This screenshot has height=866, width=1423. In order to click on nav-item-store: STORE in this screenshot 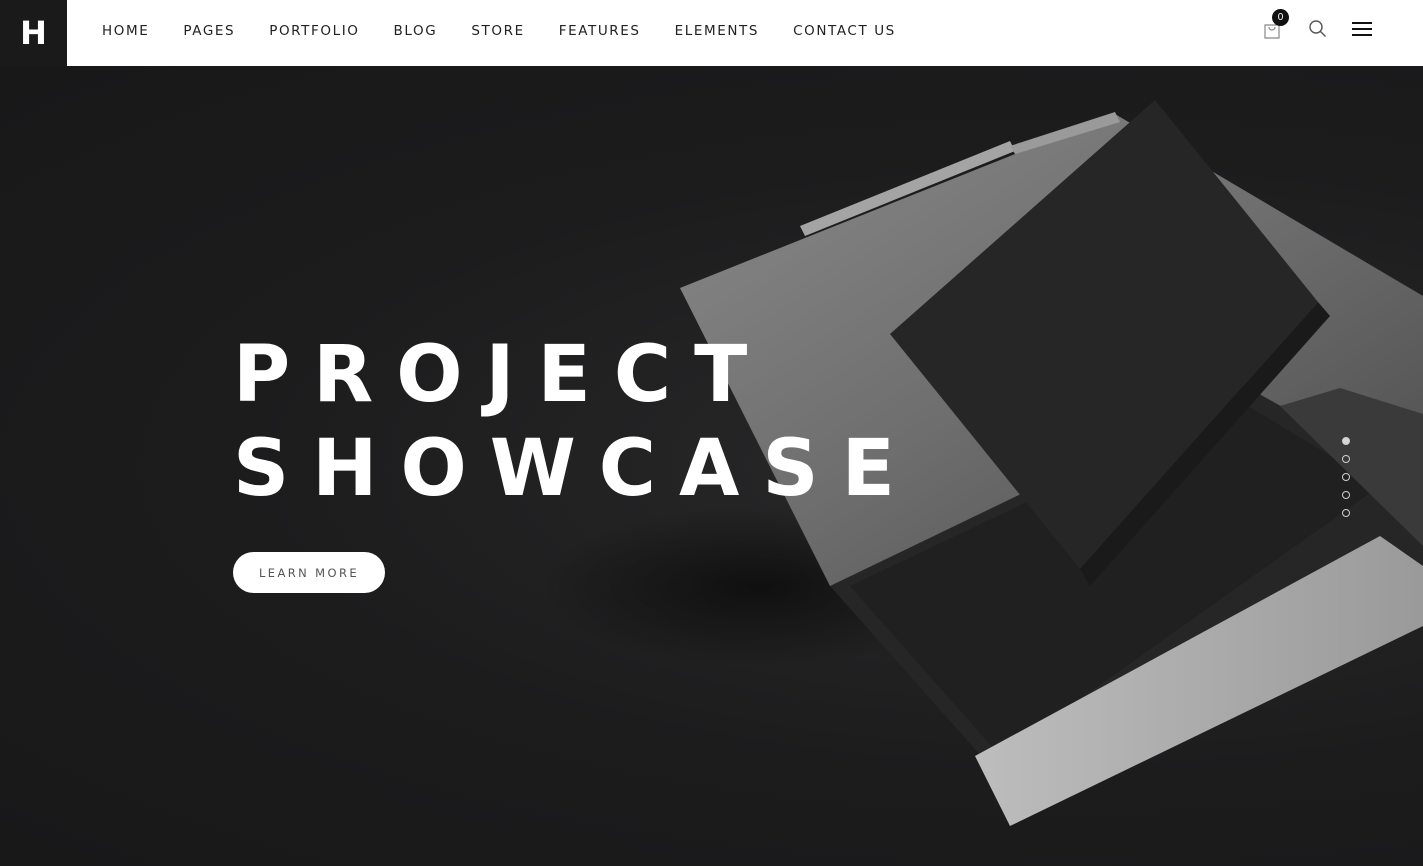, I will do `click(497, 31)`.